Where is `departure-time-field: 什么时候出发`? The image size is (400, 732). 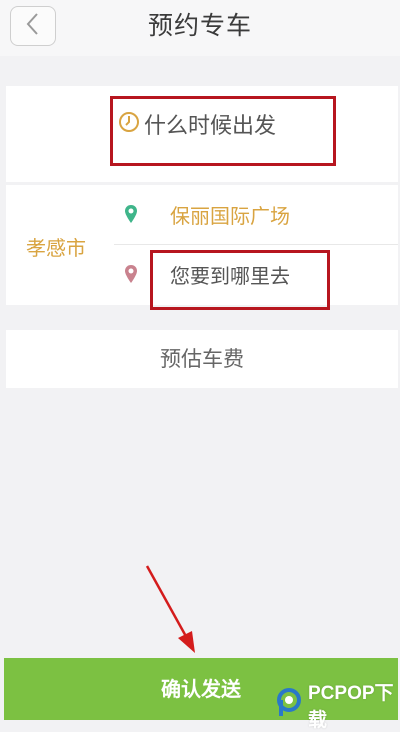
departure-time-field: 什么时候出发 is located at coordinates (197, 124).